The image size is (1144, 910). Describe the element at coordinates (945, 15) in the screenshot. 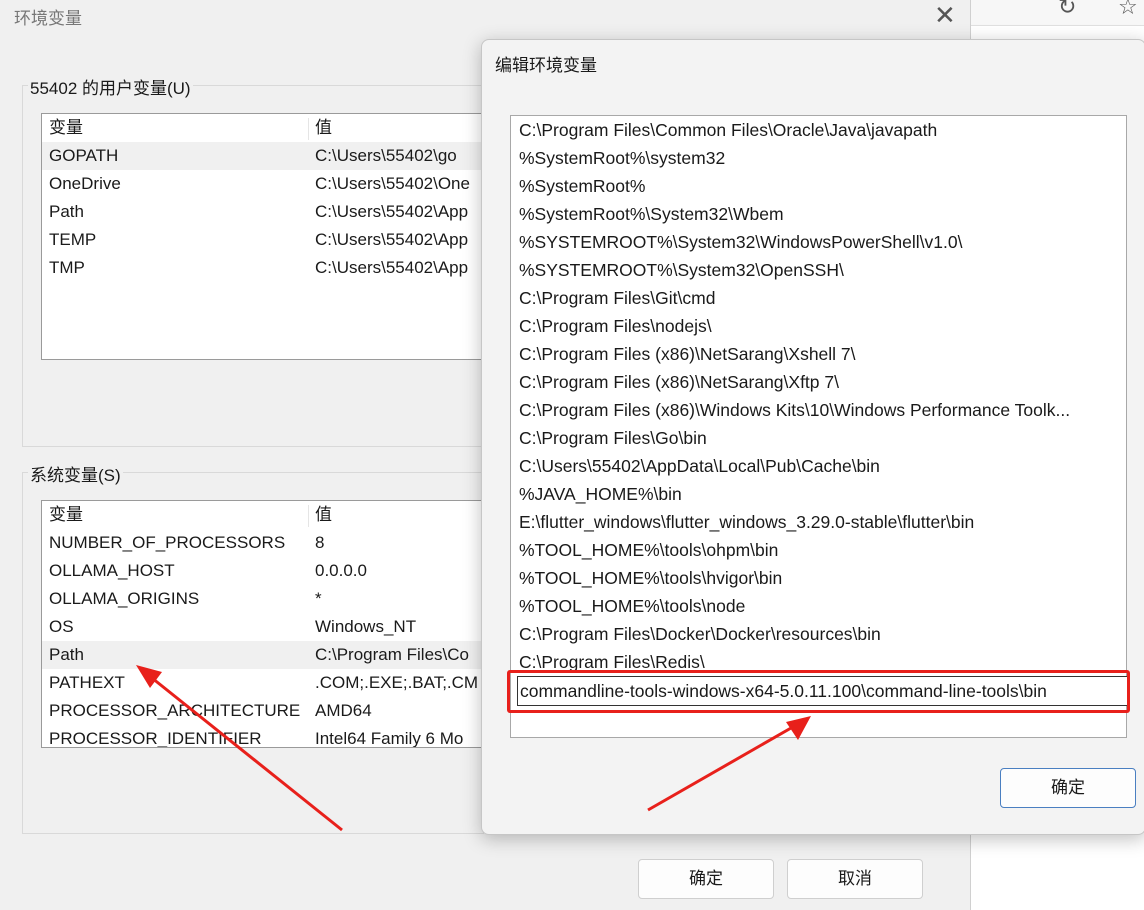

I see `close-icon: ✕` at that location.